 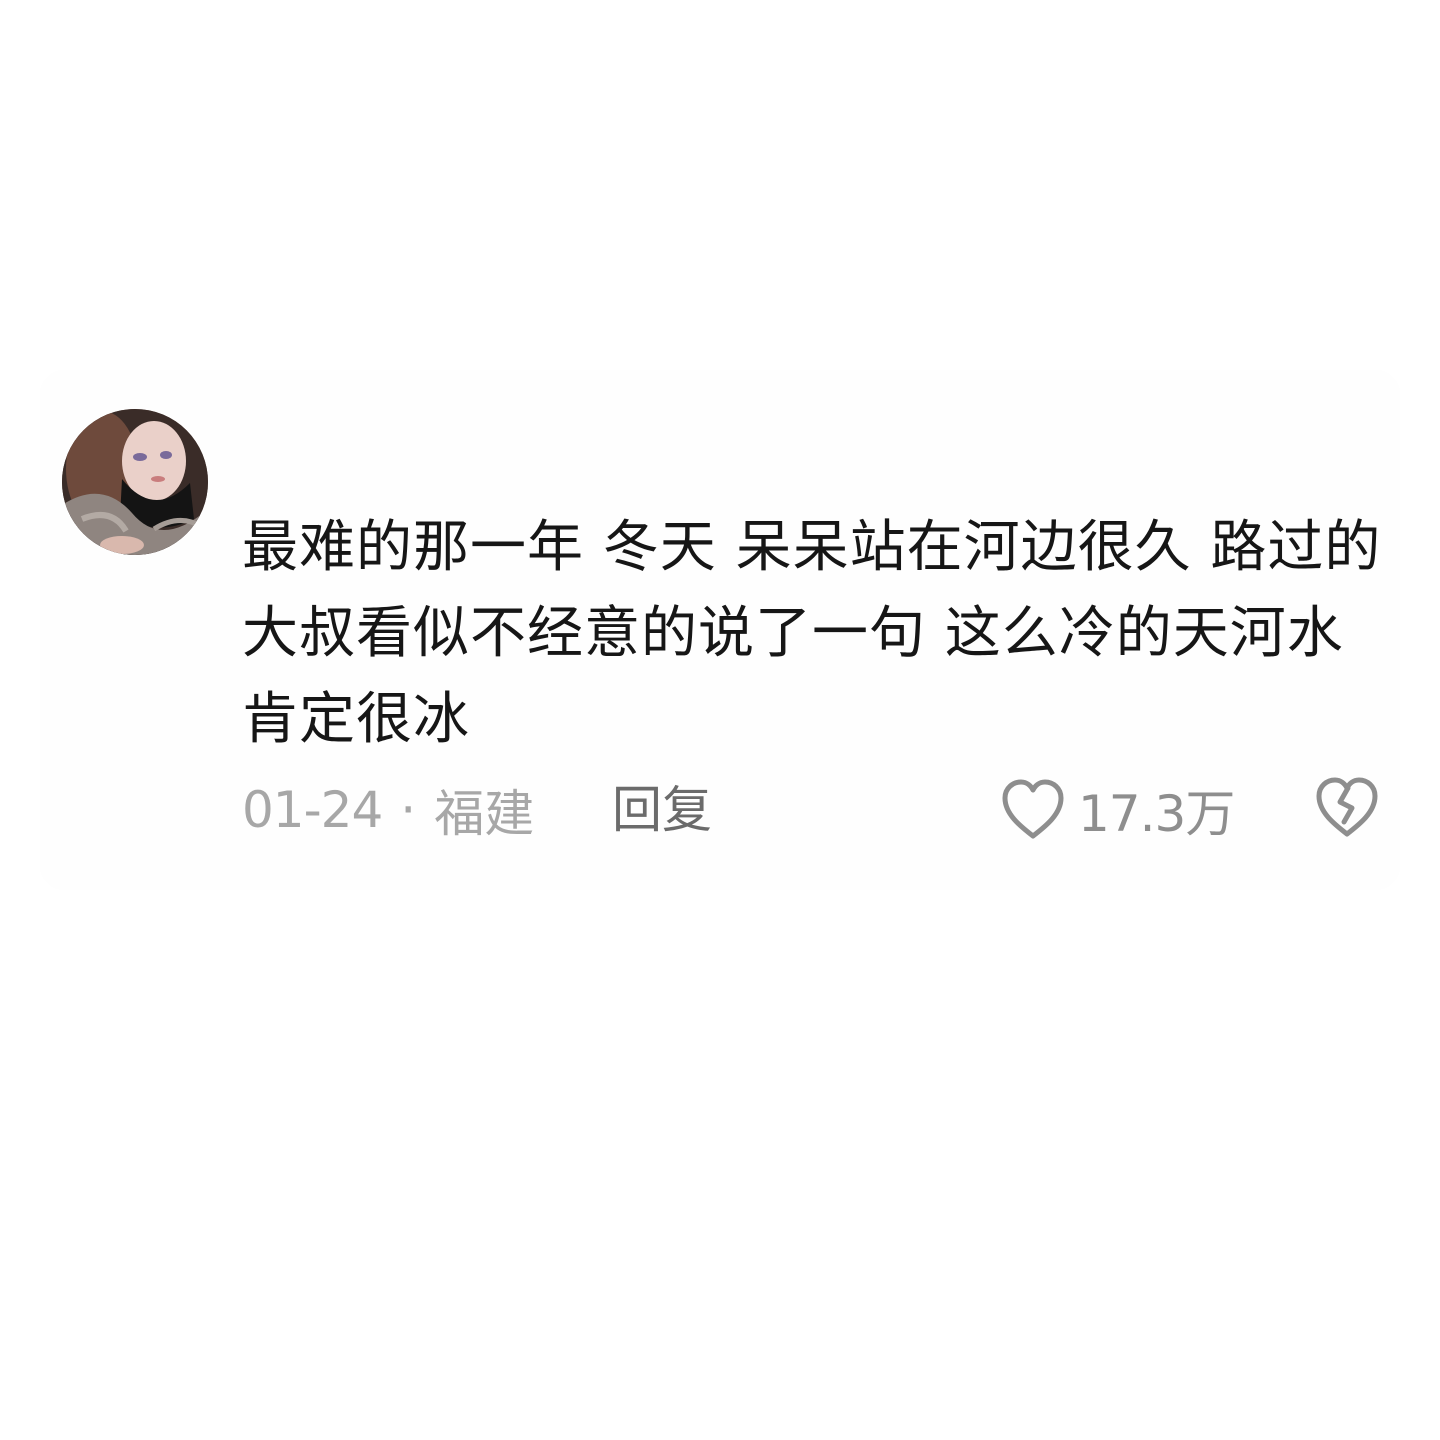 What do you see at coordinates (662, 810) in the screenshot?
I see `reply-button: 回复` at bounding box center [662, 810].